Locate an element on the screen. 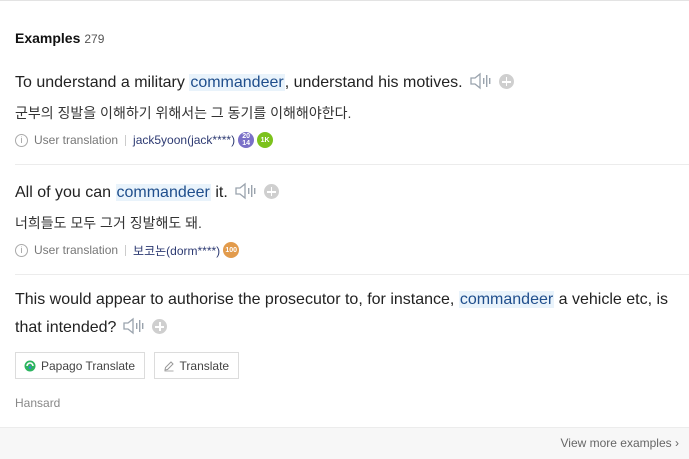  sentence-text: To understand a military is located at coordinates (102, 82).